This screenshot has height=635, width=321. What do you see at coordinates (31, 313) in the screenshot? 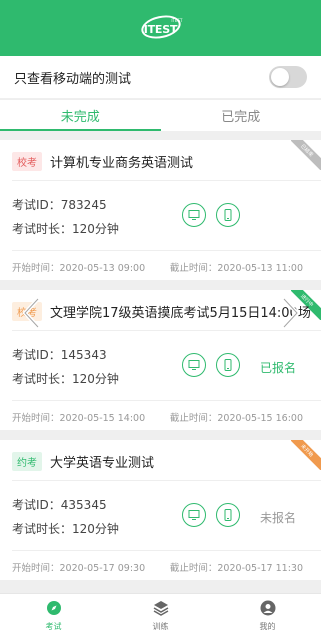
I see `chevron-left-icon` at bounding box center [31, 313].